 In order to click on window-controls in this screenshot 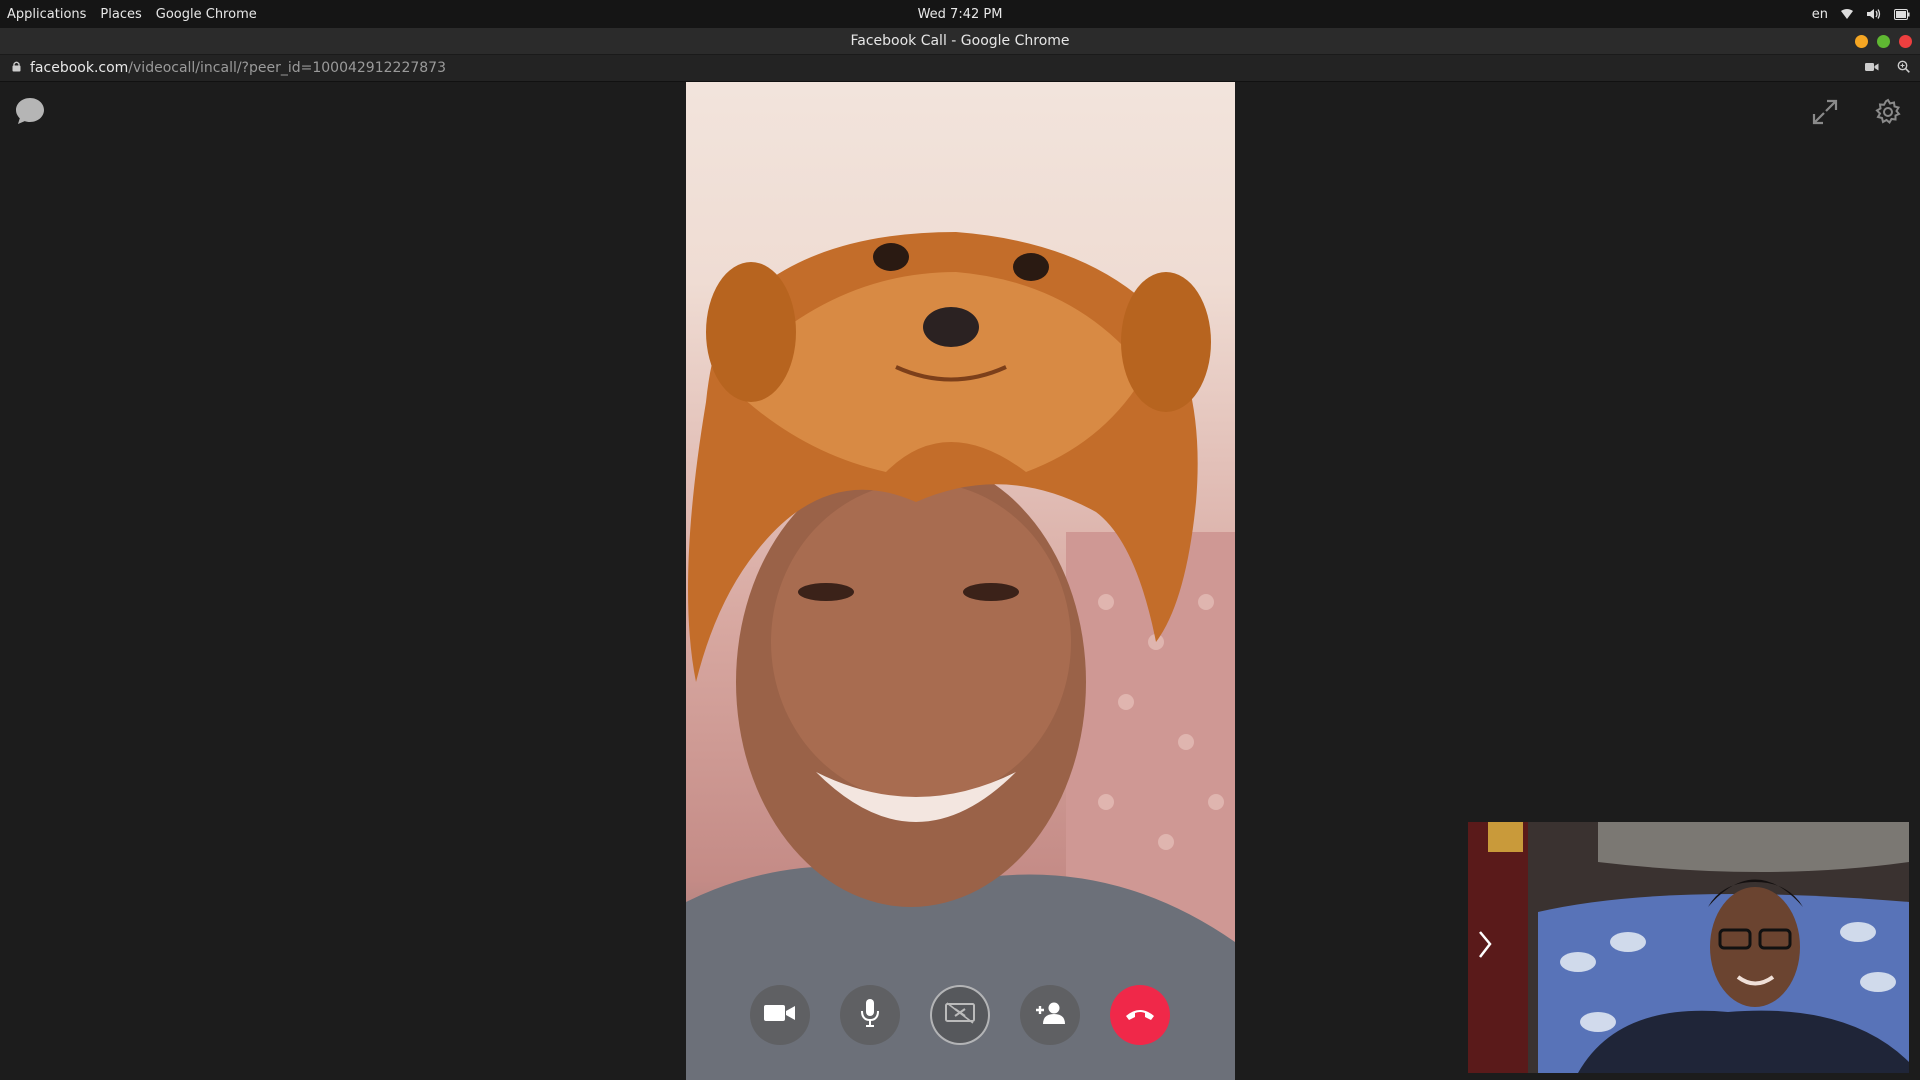, I will do `click(1883, 41)`.